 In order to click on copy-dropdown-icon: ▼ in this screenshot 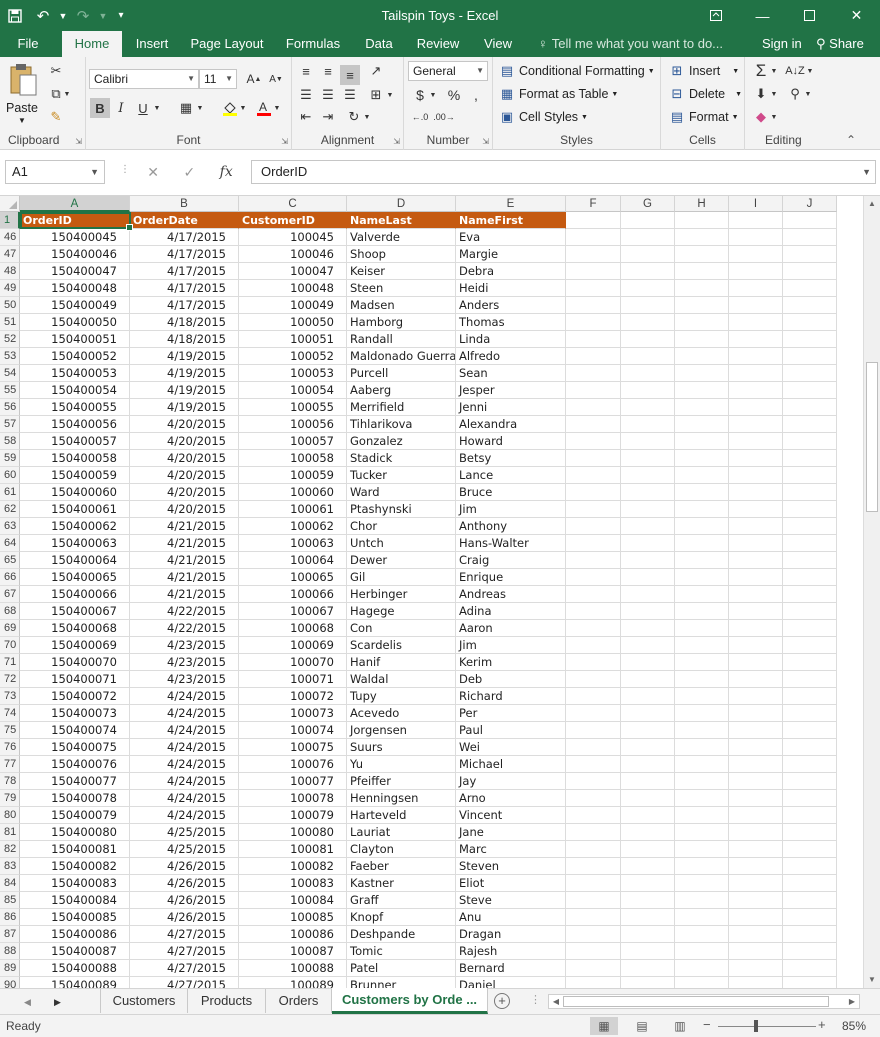, I will do `click(67, 94)`.